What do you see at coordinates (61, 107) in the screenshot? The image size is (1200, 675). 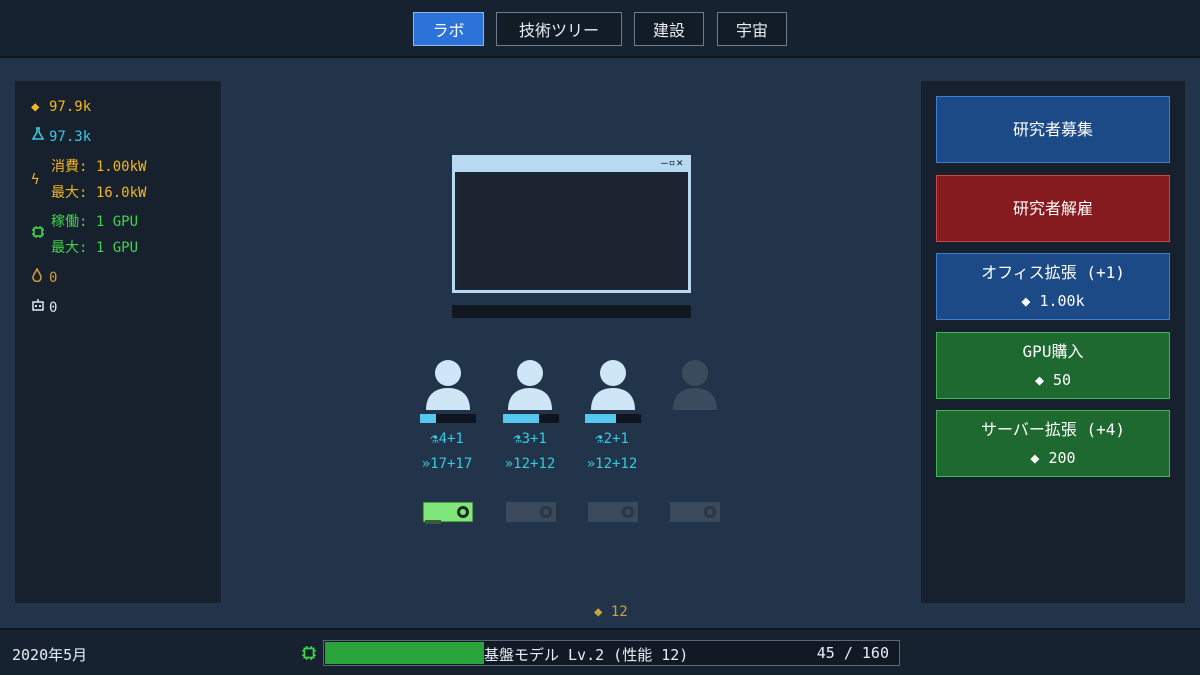 I see `money-stat: ◆ 97.9k` at bounding box center [61, 107].